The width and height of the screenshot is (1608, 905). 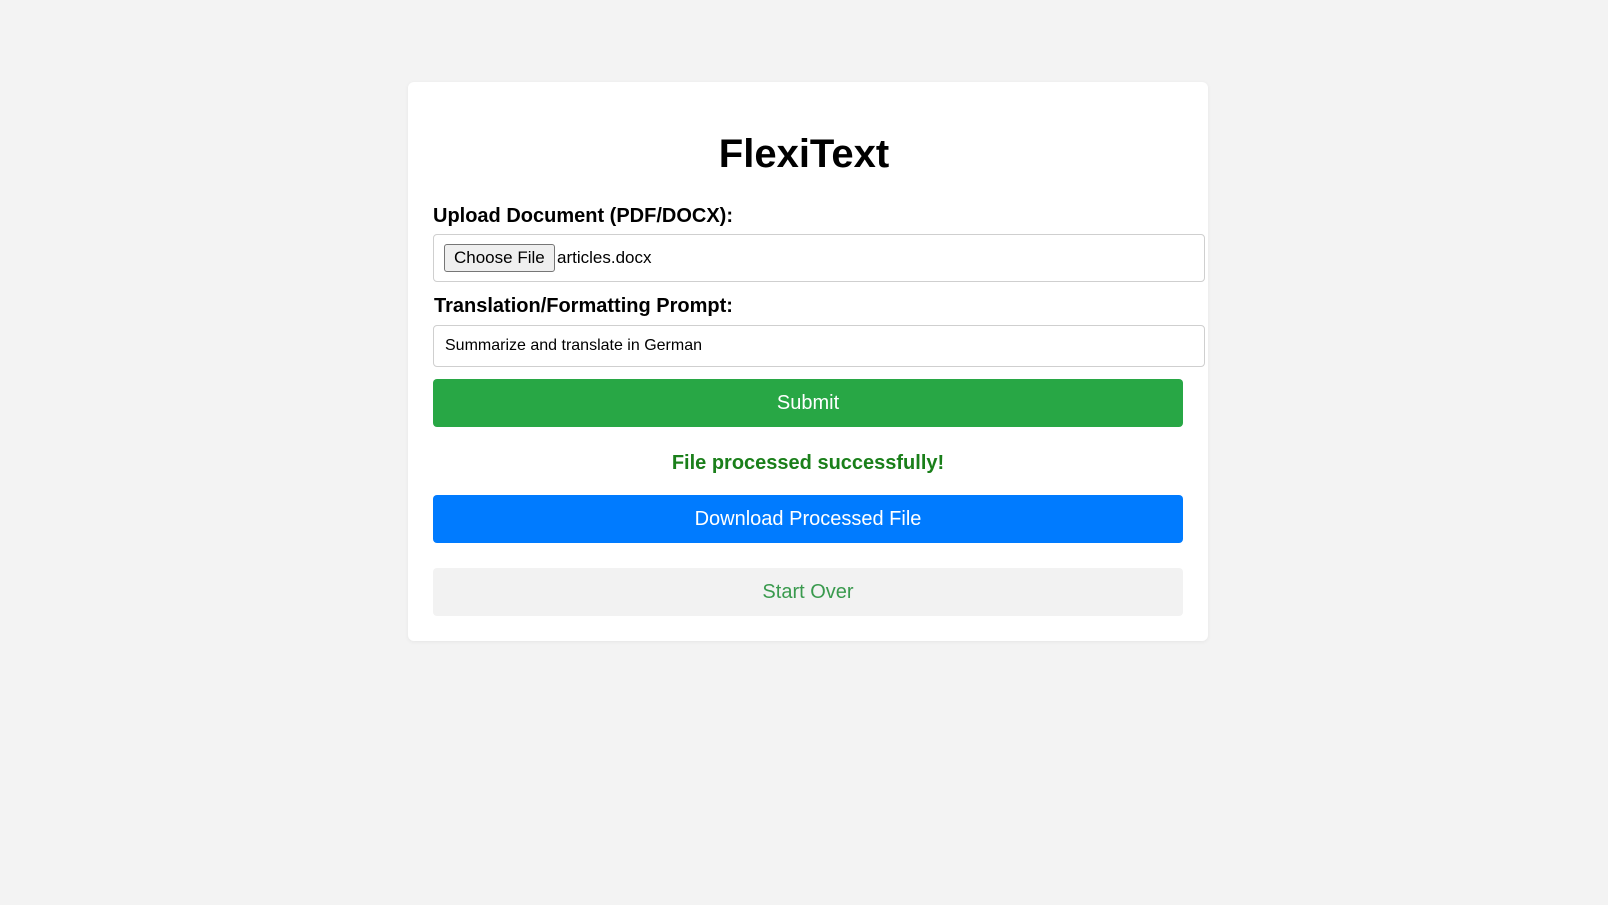 I want to click on submit-button: Submit, so click(x=808, y=403).